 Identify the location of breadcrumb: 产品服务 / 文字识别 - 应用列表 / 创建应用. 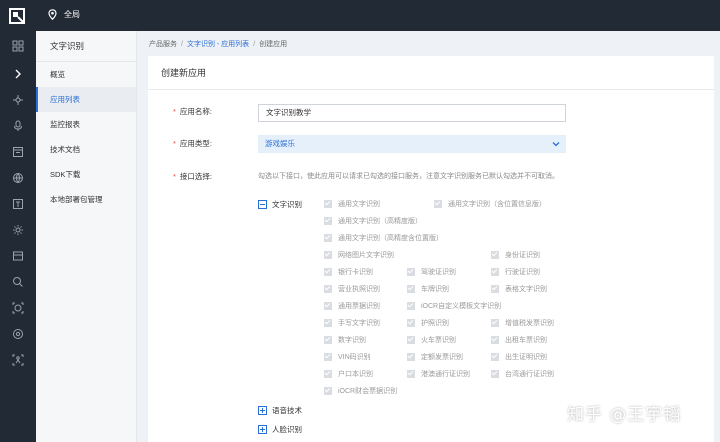
(218, 44).